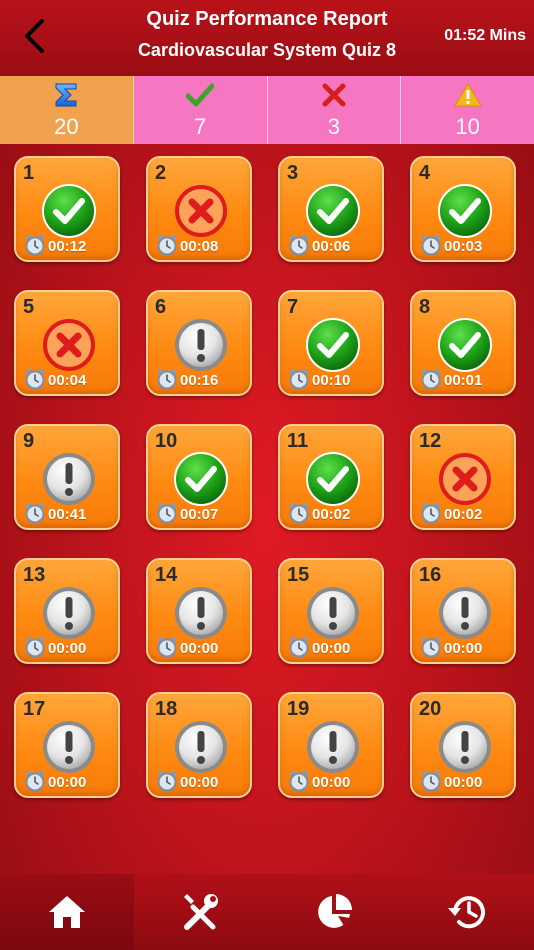 Image resolution: width=534 pixels, height=950 pixels. I want to click on question-tile: 7 00:10, so click(331, 343).